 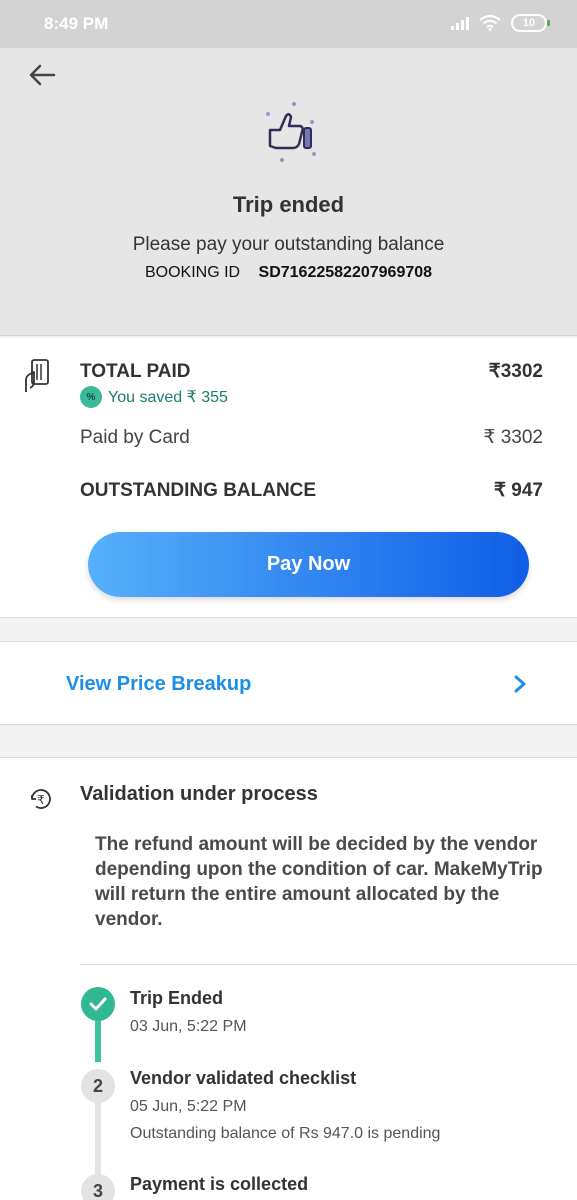 What do you see at coordinates (199, 794) in the screenshot?
I see `validation-title: Validation under process` at bounding box center [199, 794].